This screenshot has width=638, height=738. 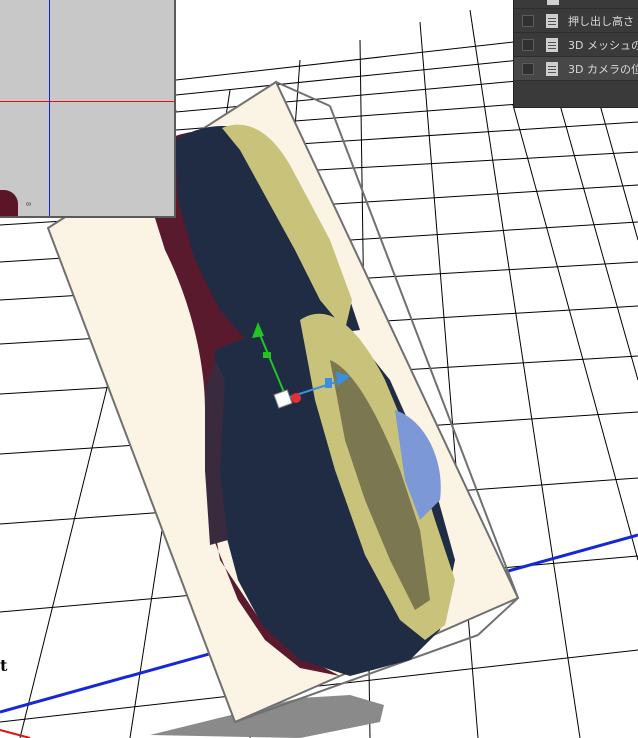 What do you see at coordinates (49, 108) in the screenshot?
I see `secondary-view-y-axis` at bounding box center [49, 108].